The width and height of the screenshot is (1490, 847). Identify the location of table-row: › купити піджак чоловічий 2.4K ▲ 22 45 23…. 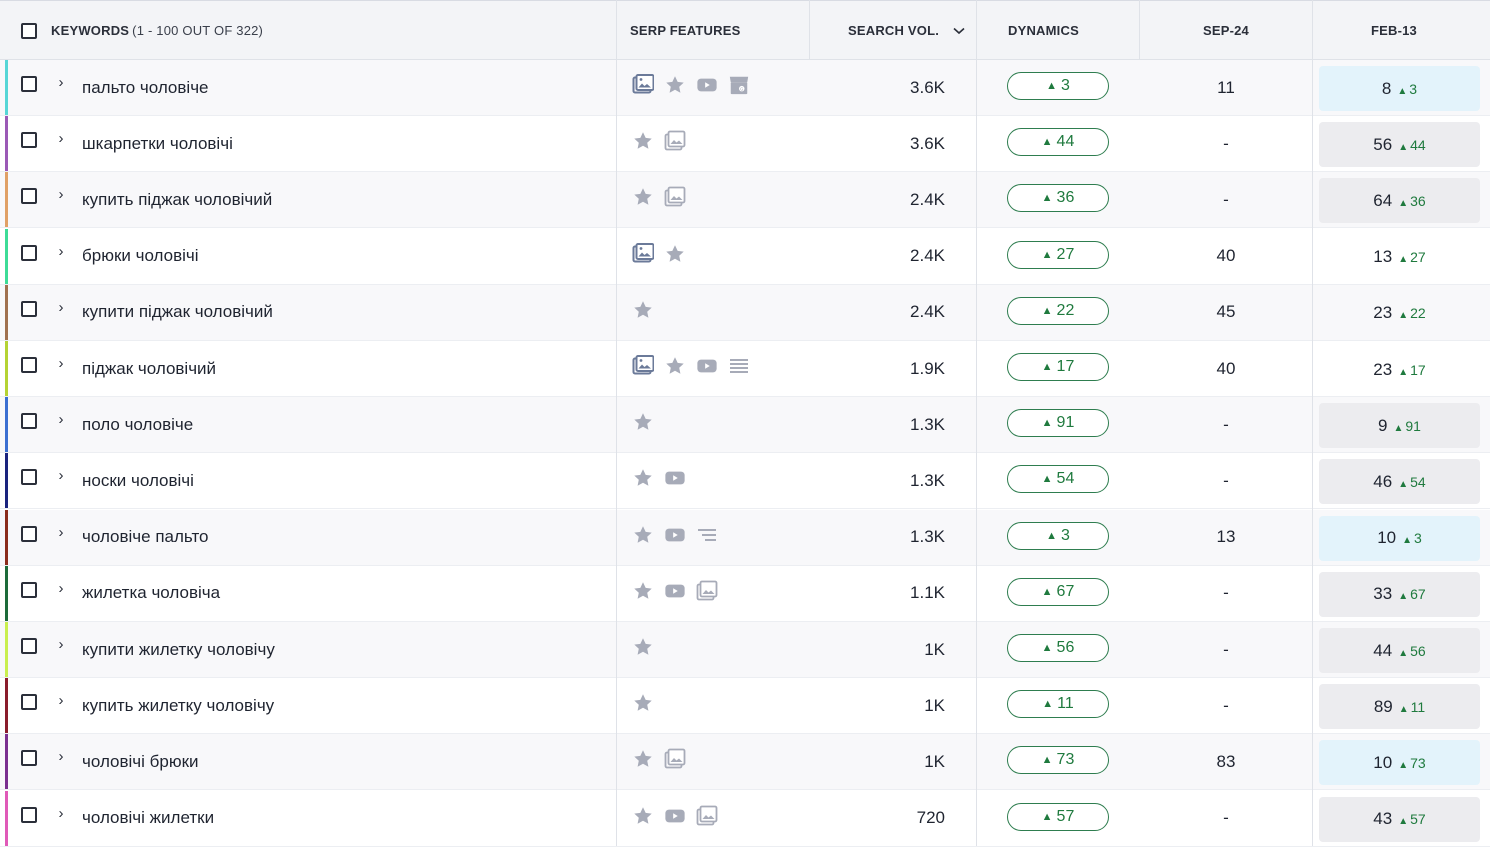
(745, 312).